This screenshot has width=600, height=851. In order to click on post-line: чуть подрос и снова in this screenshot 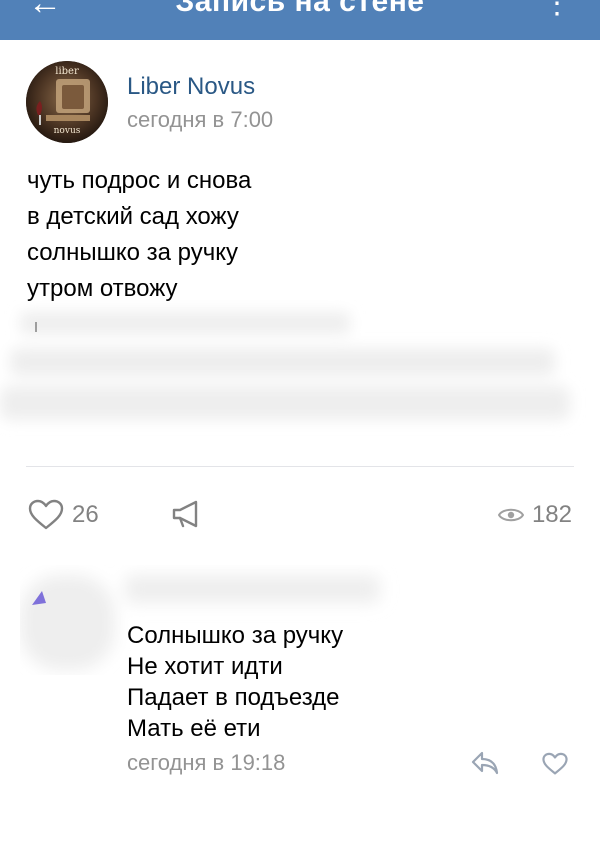, I will do `click(139, 180)`.